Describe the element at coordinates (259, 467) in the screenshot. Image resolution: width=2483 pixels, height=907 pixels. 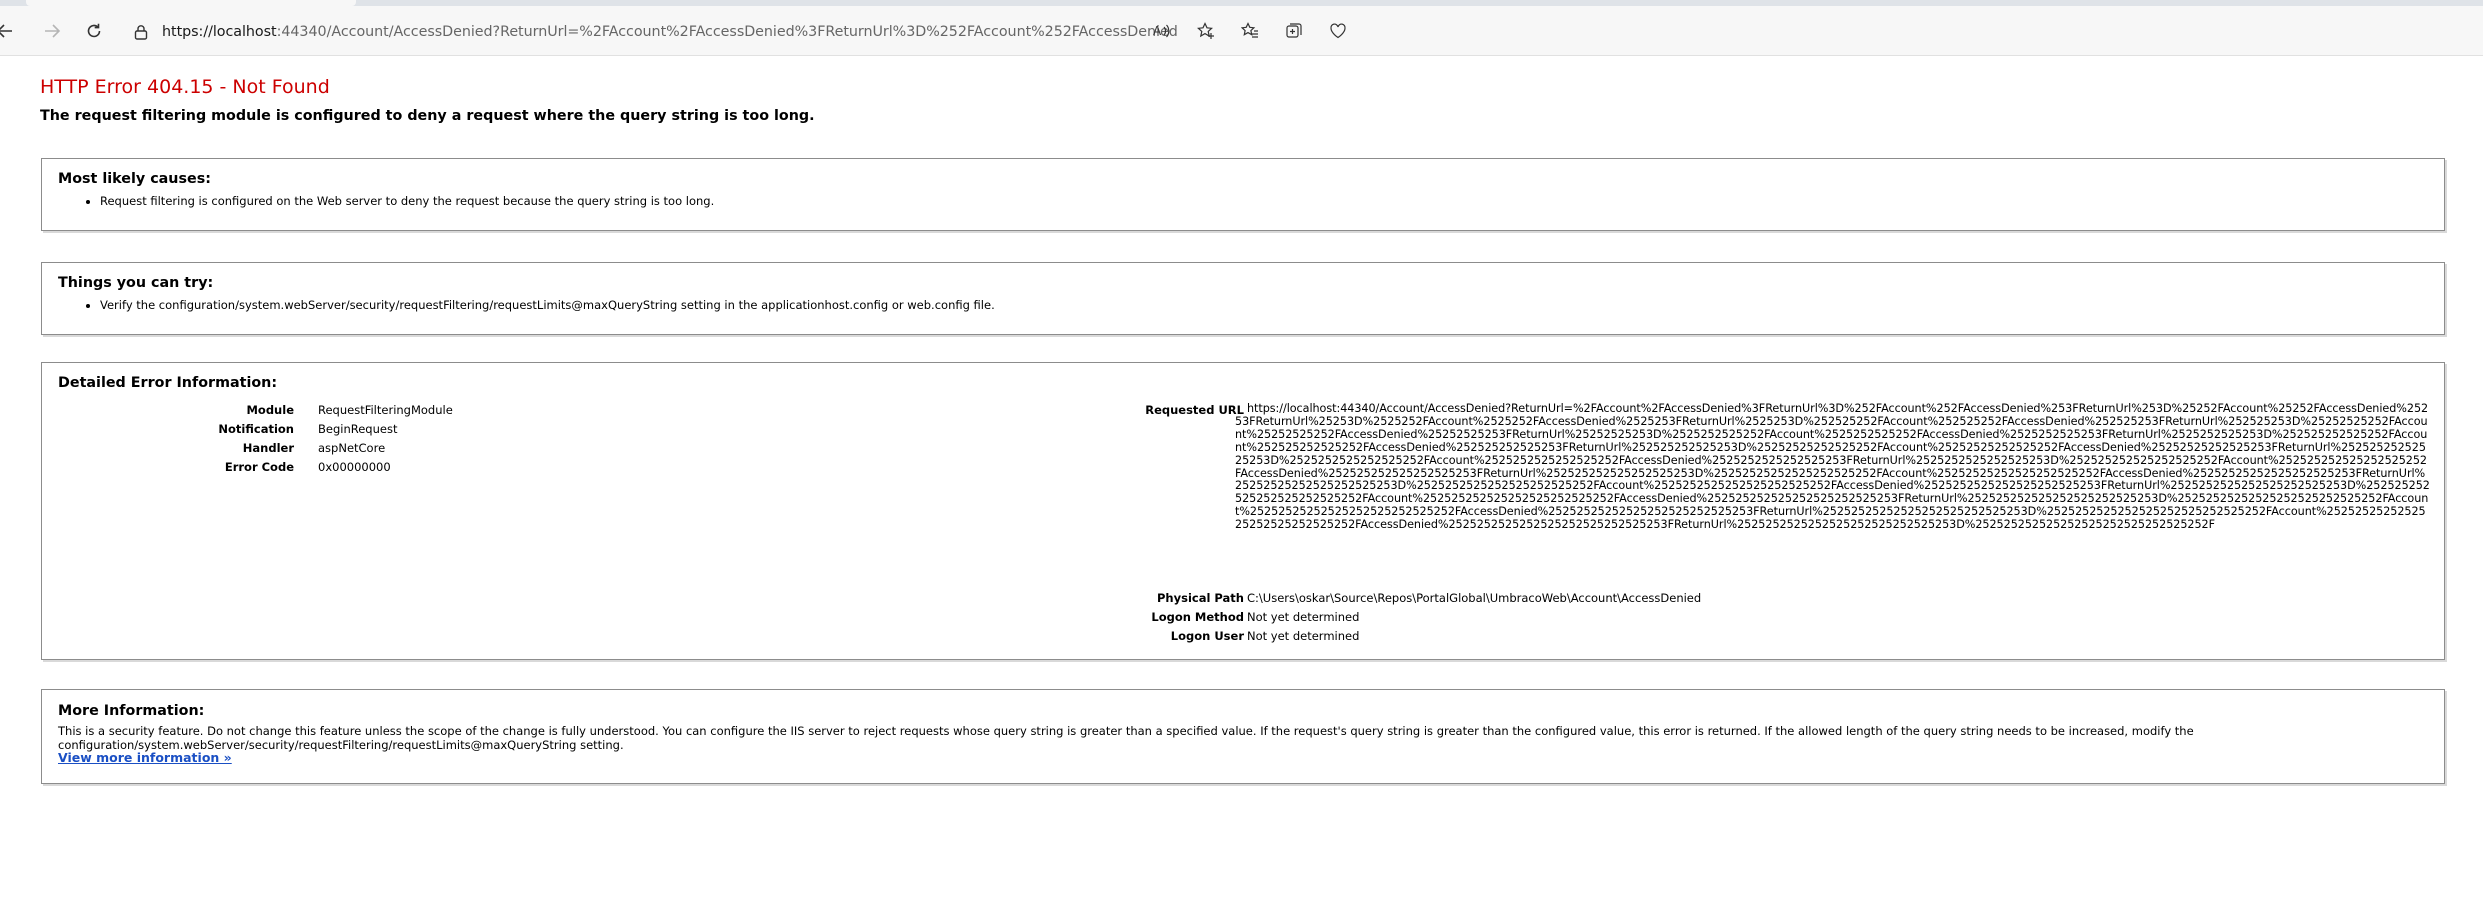
I see `error-code-label: Error Code` at that location.